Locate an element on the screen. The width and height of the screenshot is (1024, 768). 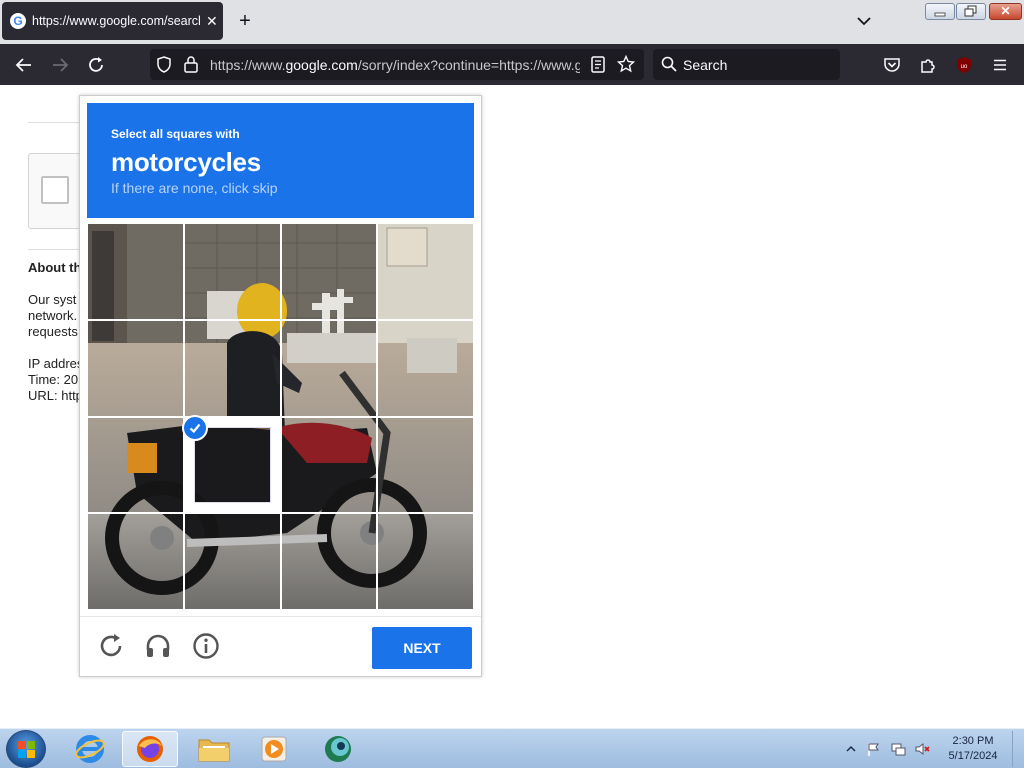
reload-challenge-icon is located at coordinates (111, 646).